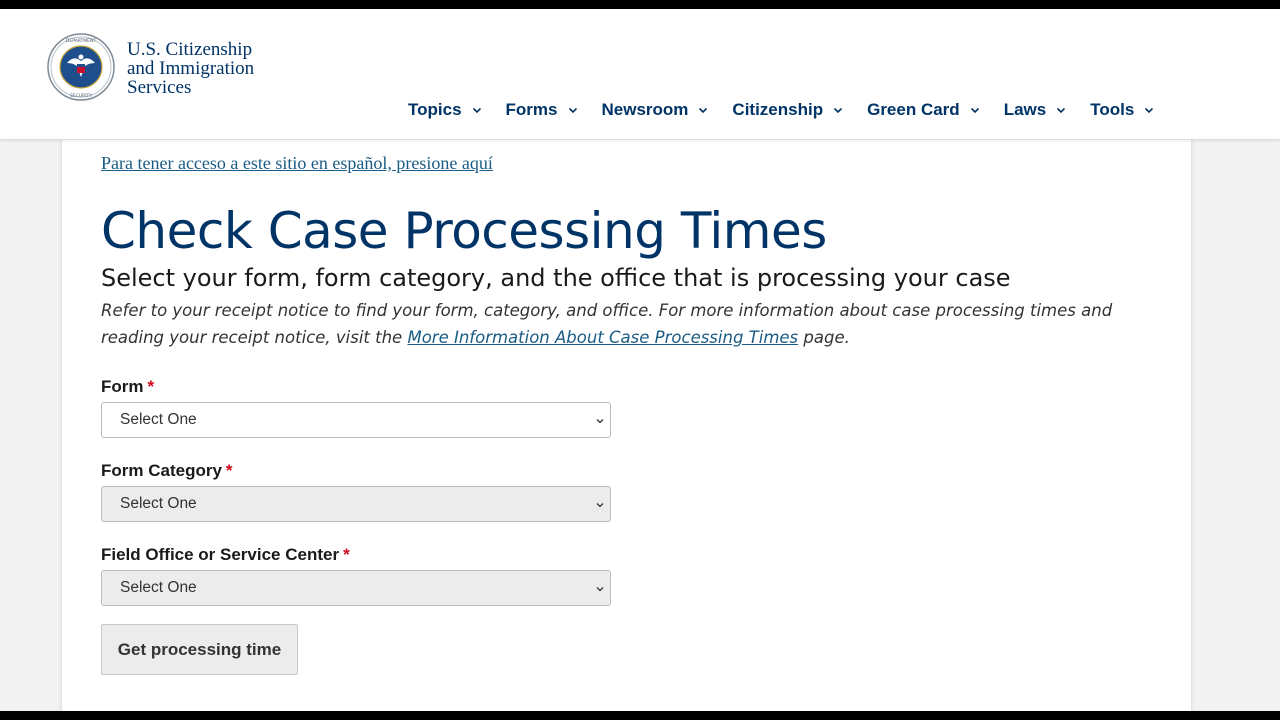  Describe the element at coordinates (161, 470) in the screenshot. I see `form-category-label-text: Form Category` at that location.